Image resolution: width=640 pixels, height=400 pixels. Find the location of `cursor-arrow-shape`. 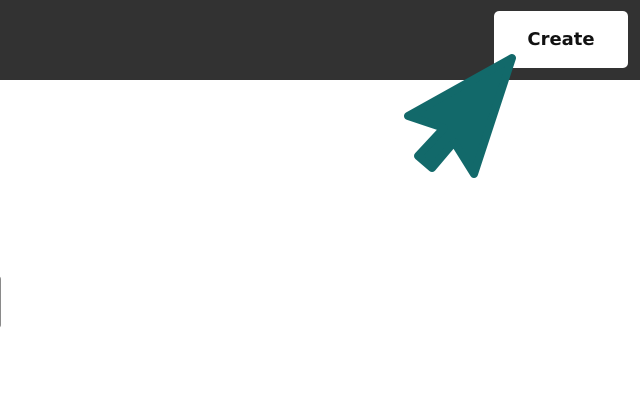

cursor-arrow-shape is located at coordinates (460, 116).